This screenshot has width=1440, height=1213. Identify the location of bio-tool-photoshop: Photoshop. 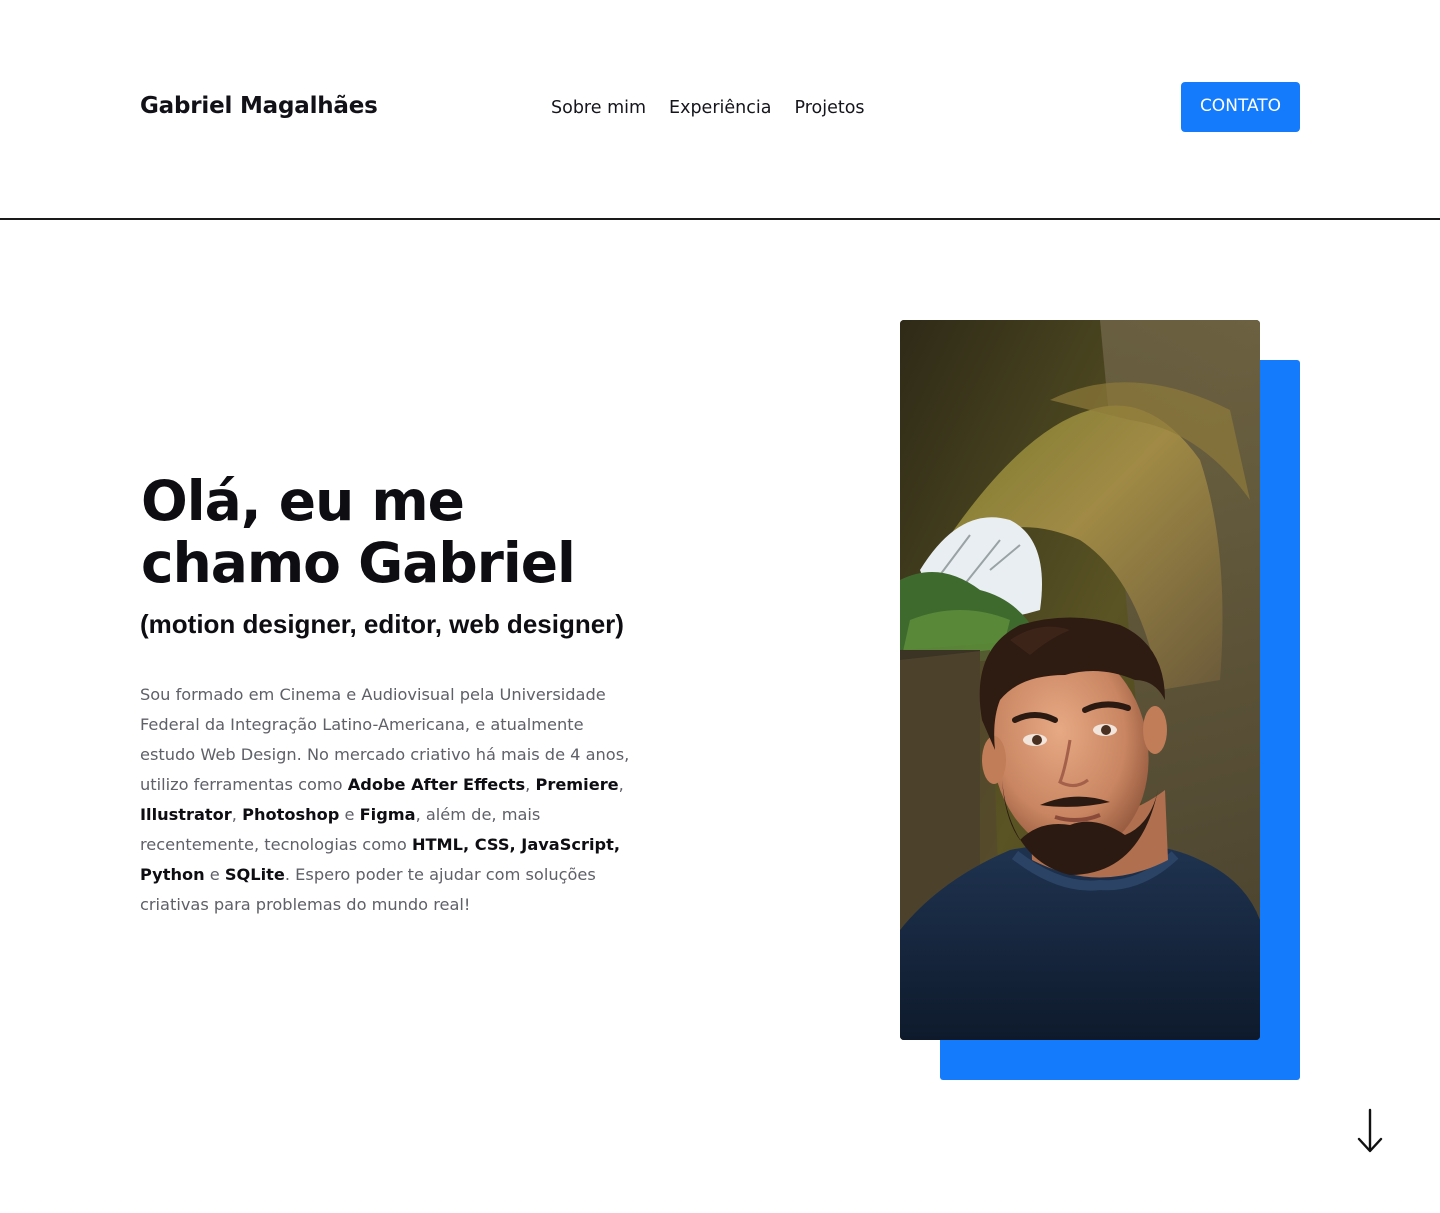
(291, 814).